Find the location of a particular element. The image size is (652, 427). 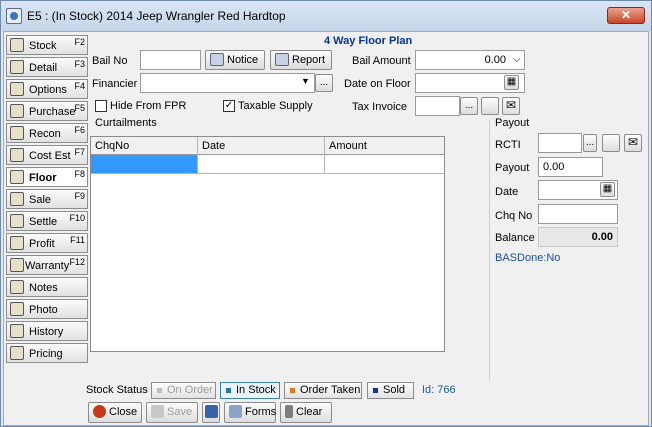

table-row is located at coordinates (267, 164).